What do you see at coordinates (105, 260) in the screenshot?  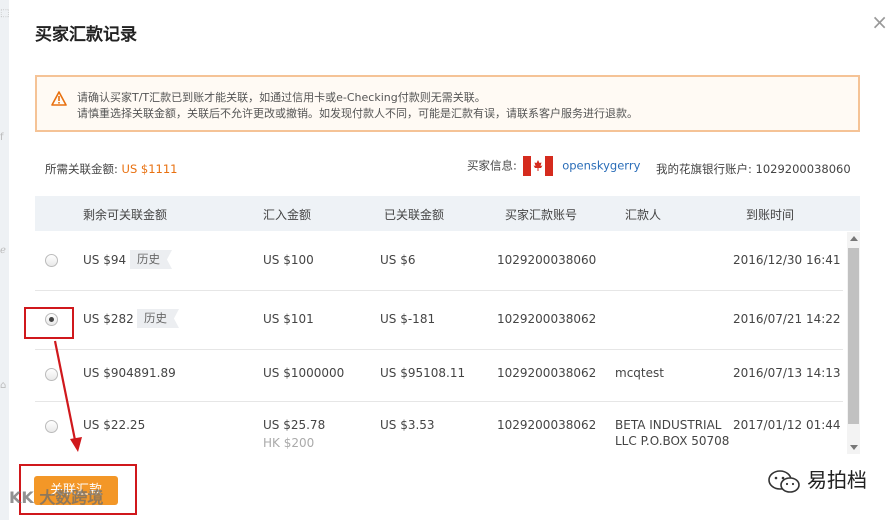 I see `remaining-amount: US $94` at bounding box center [105, 260].